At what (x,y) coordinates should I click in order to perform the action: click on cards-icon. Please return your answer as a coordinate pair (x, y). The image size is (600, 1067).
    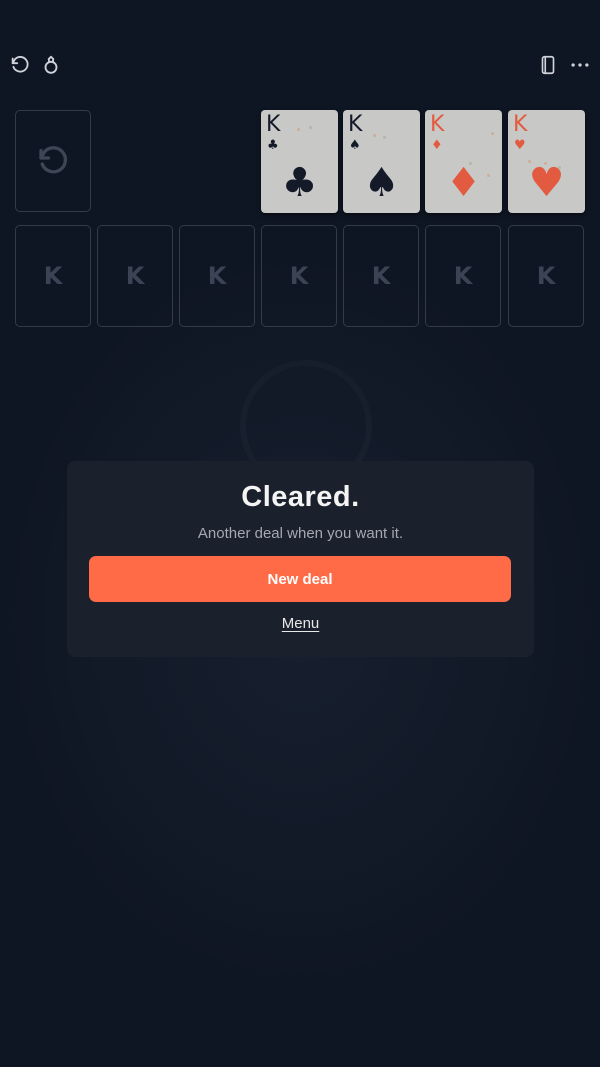
    Looking at the image, I should click on (548, 65).